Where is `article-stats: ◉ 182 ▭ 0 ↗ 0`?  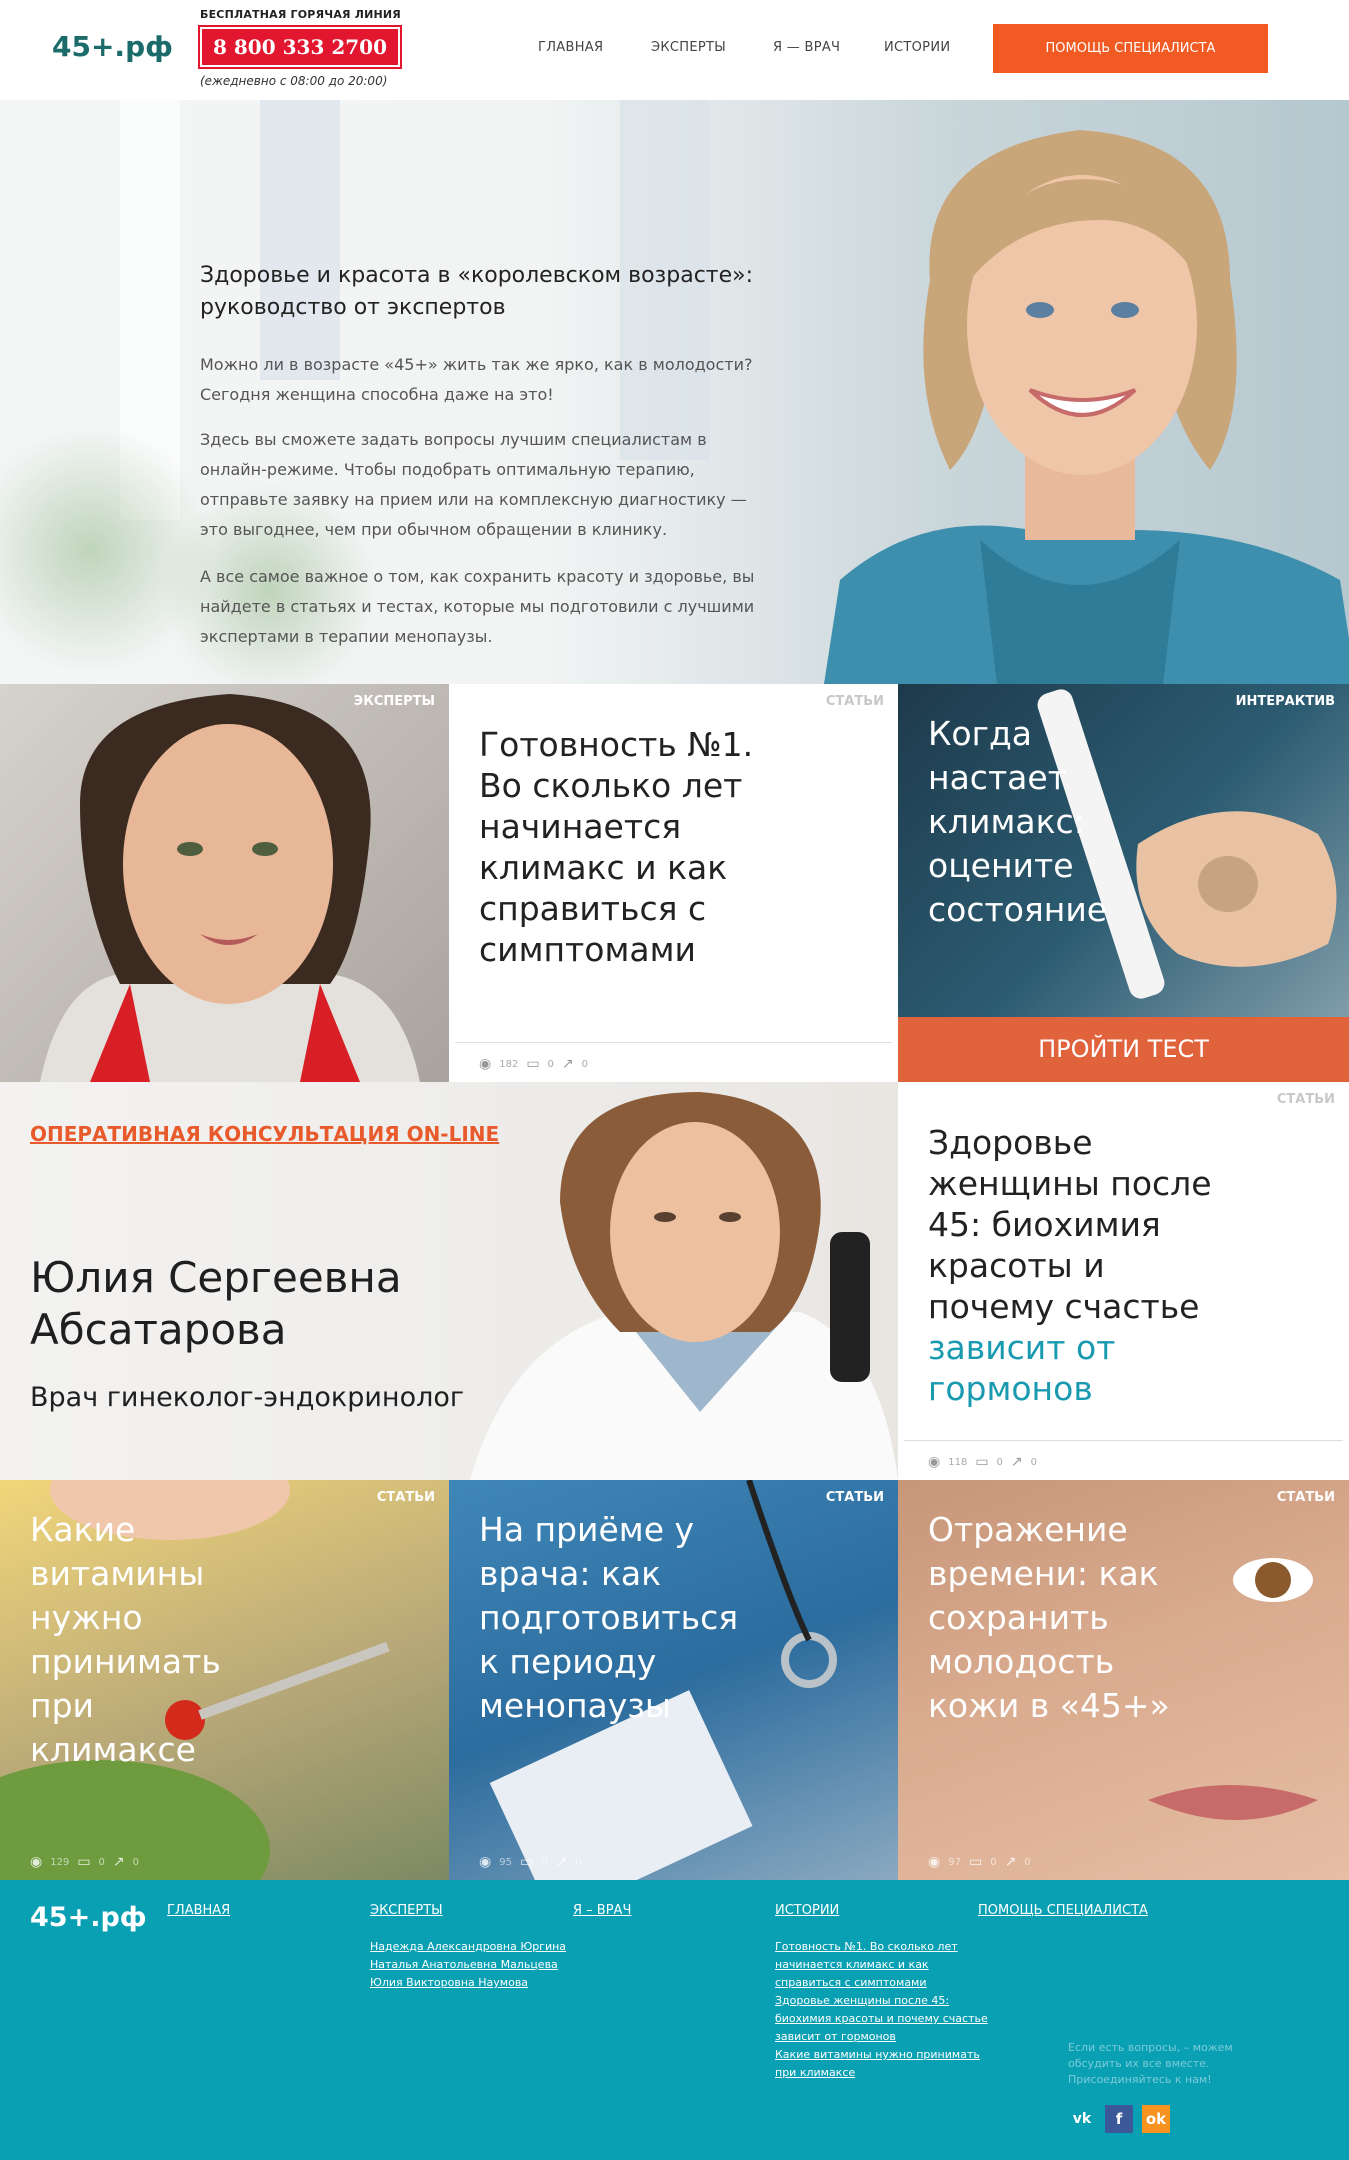
article-stats: ◉ 182 ▭ 0 ↗ 0 is located at coordinates (533, 1064).